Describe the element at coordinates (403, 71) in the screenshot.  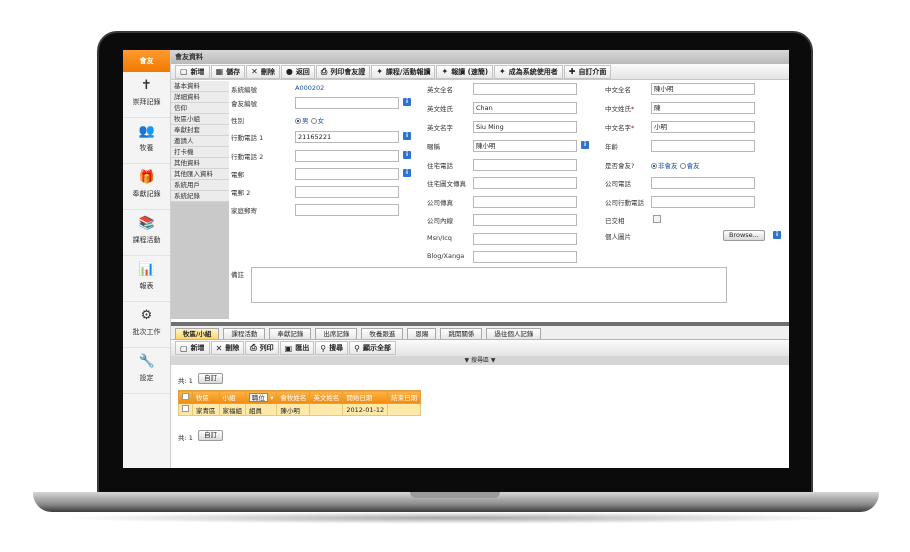
I see `toolbar-button-5: ✦ 課程/活動報讀` at that location.